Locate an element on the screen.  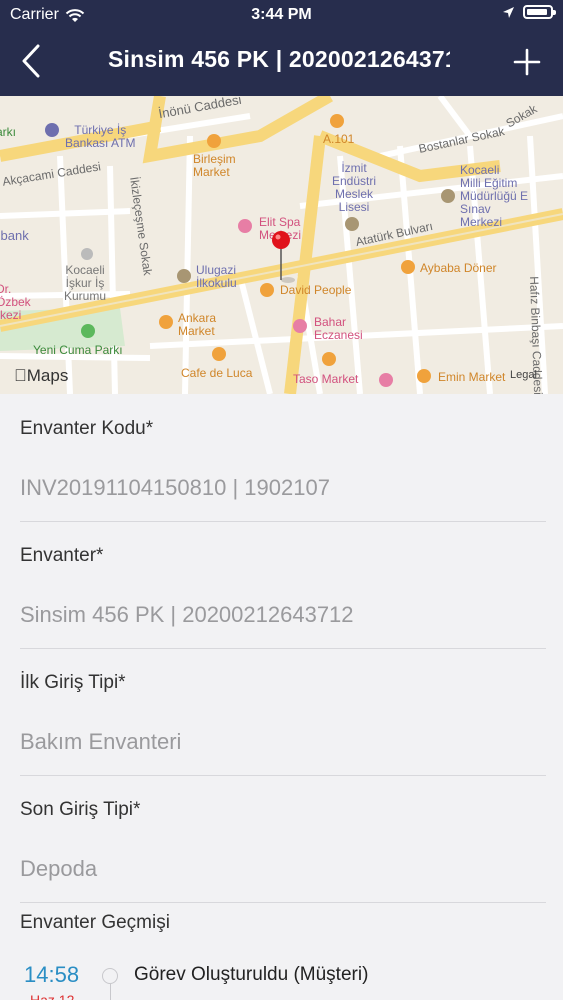
timeline-dot-icon is located at coordinates (110, 976).